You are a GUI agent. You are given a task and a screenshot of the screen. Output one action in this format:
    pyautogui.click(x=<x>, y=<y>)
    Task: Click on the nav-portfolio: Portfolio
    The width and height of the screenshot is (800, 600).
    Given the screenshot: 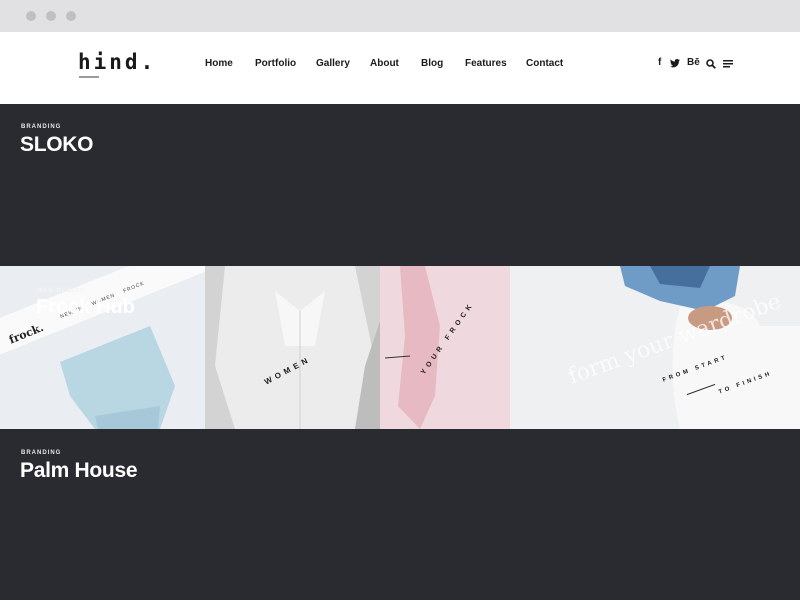 What is the action you would take?
    pyautogui.click(x=275, y=63)
    